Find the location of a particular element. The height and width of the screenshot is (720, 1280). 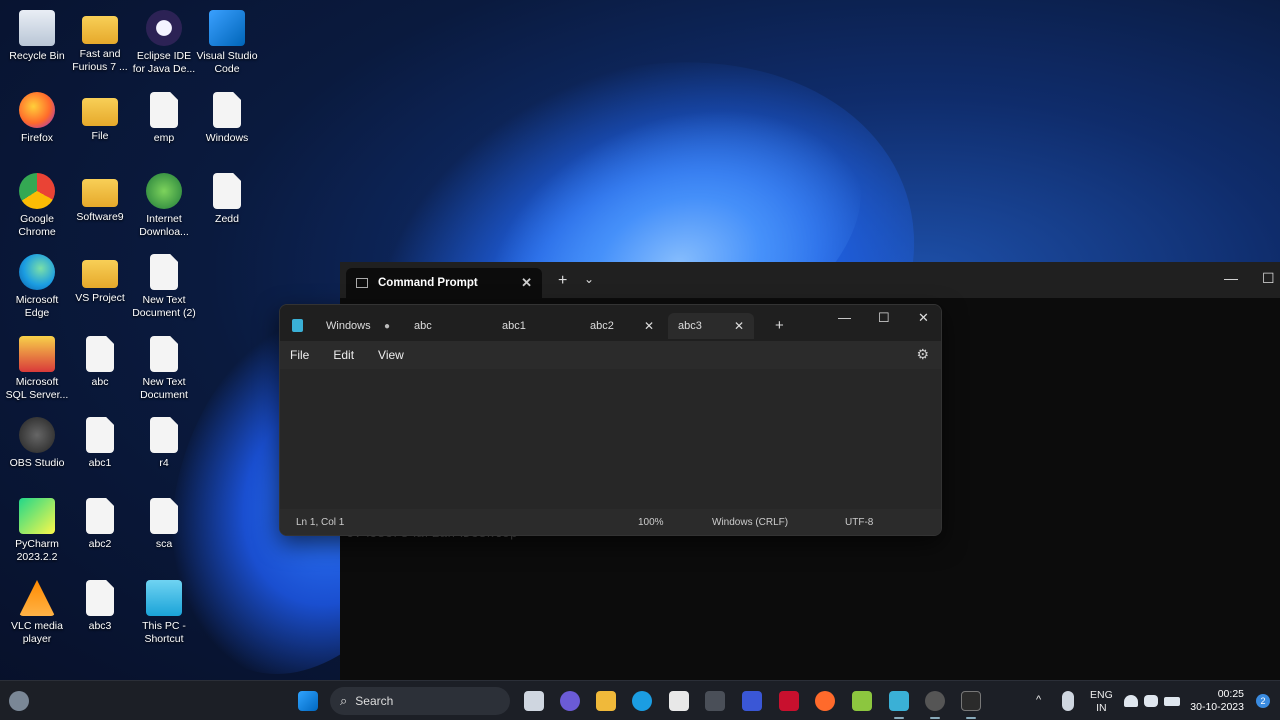

menu-file: File is located at coordinates (299, 355).